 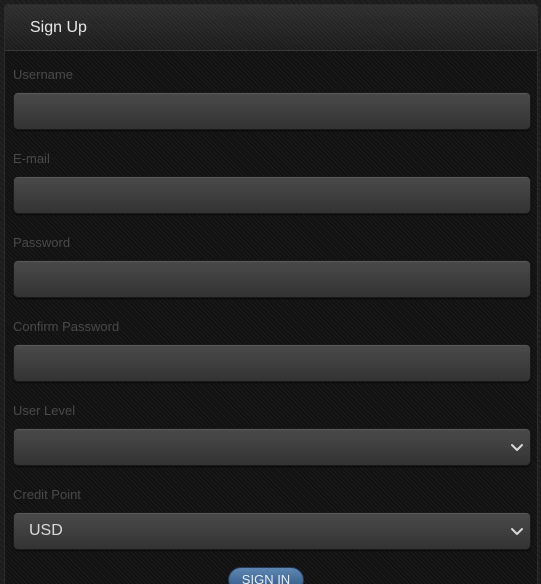 What do you see at coordinates (272, 279) in the screenshot?
I see `password-input` at bounding box center [272, 279].